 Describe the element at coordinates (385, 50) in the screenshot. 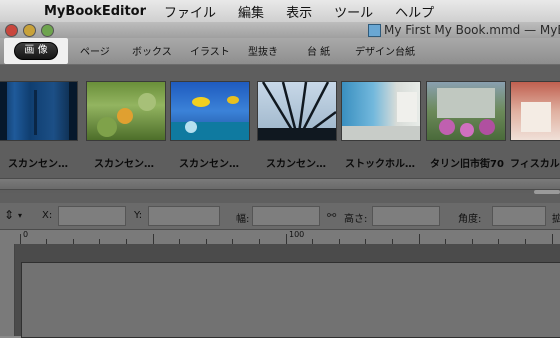

I see `tab-design-mount: デザイン台紙` at that location.